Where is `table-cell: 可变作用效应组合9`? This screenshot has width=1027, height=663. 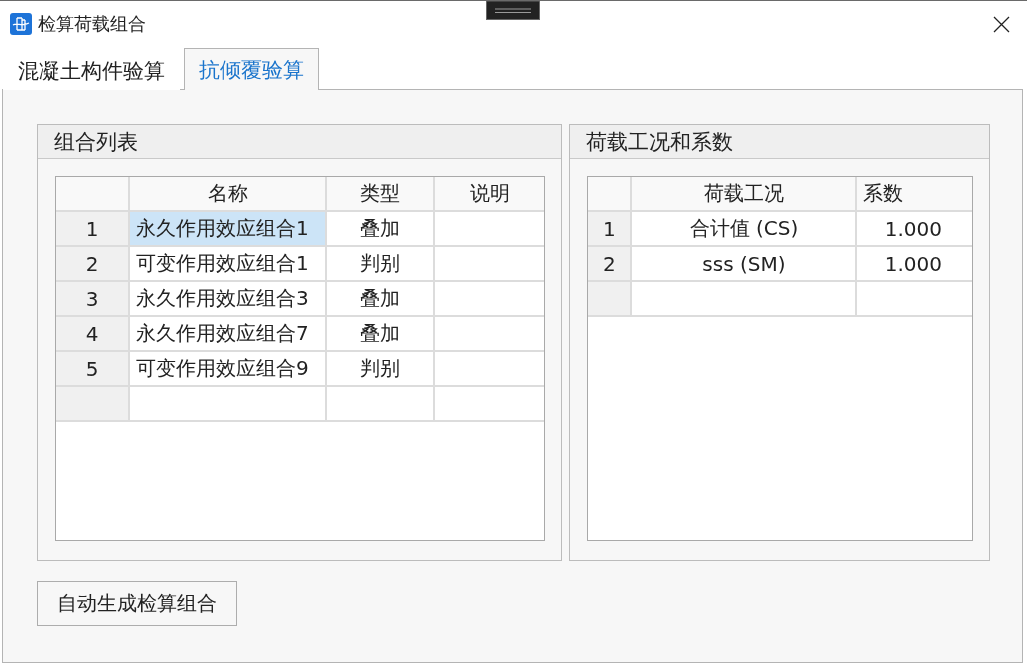 table-cell: 可变作用效应组合9 is located at coordinates (228, 369).